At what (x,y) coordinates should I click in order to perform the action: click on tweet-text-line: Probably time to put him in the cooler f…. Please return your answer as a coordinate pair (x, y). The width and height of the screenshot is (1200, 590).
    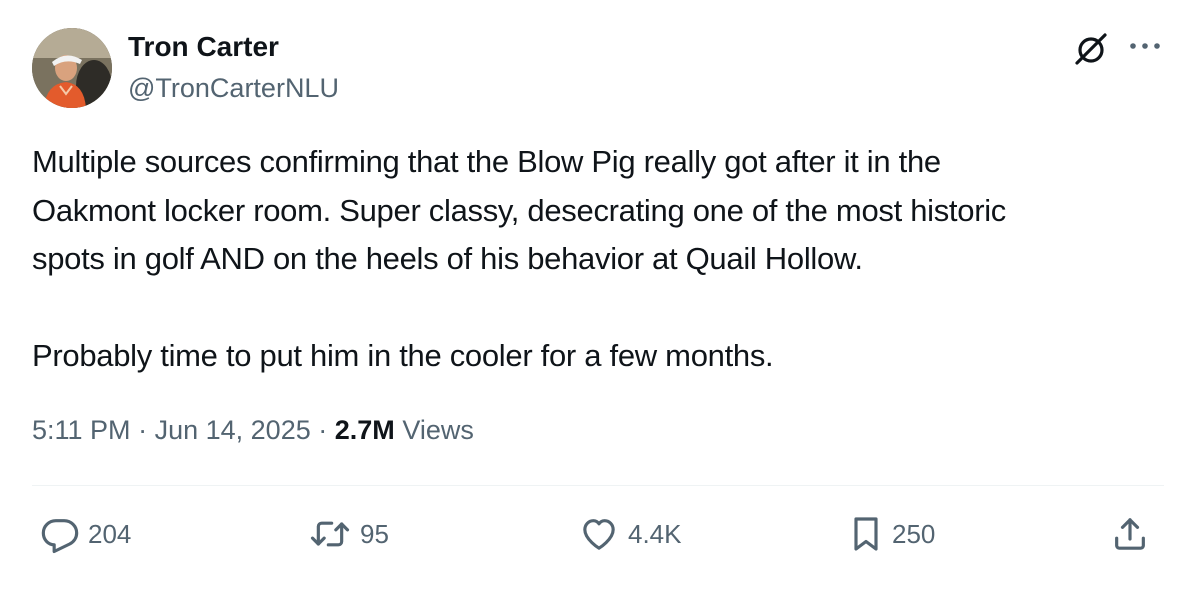
    Looking at the image, I should click on (403, 355).